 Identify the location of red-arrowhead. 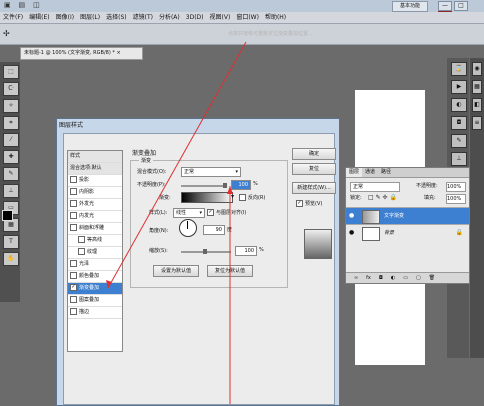
(230, 190).